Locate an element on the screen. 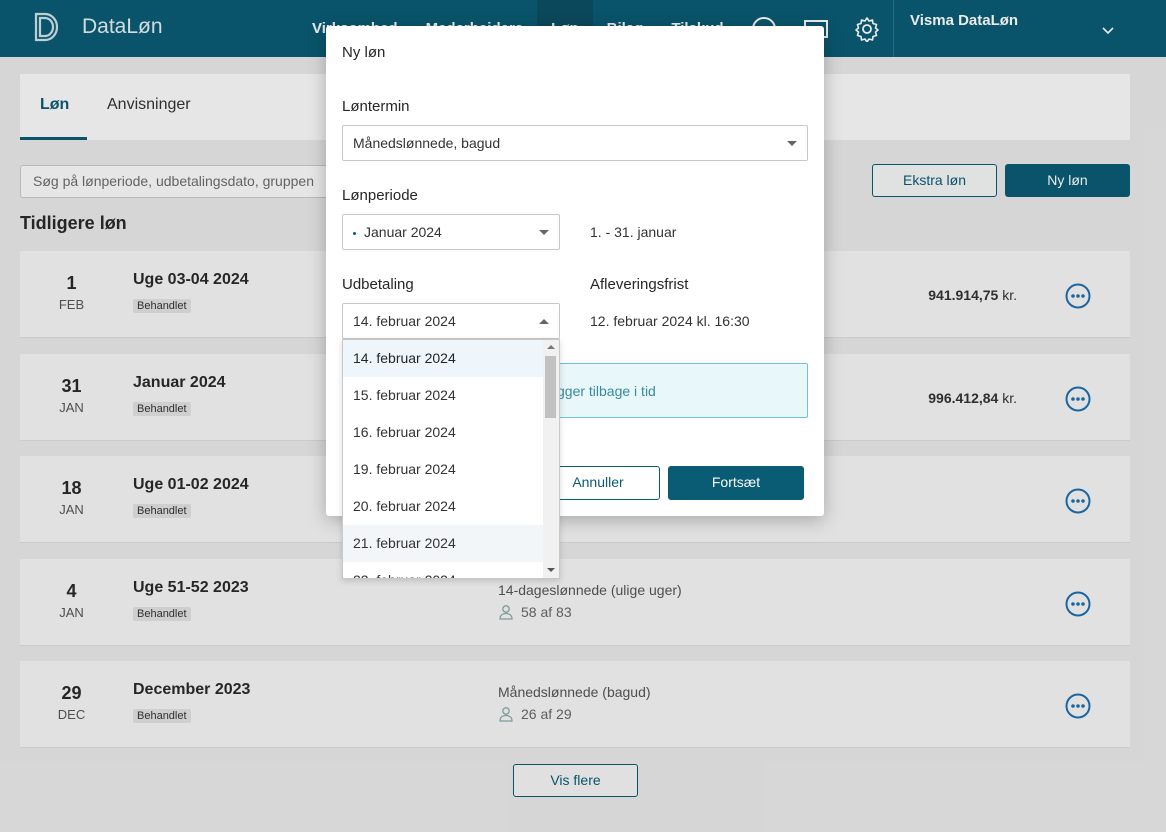  dropdown-option: 20. februar 2024 is located at coordinates (443, 506).